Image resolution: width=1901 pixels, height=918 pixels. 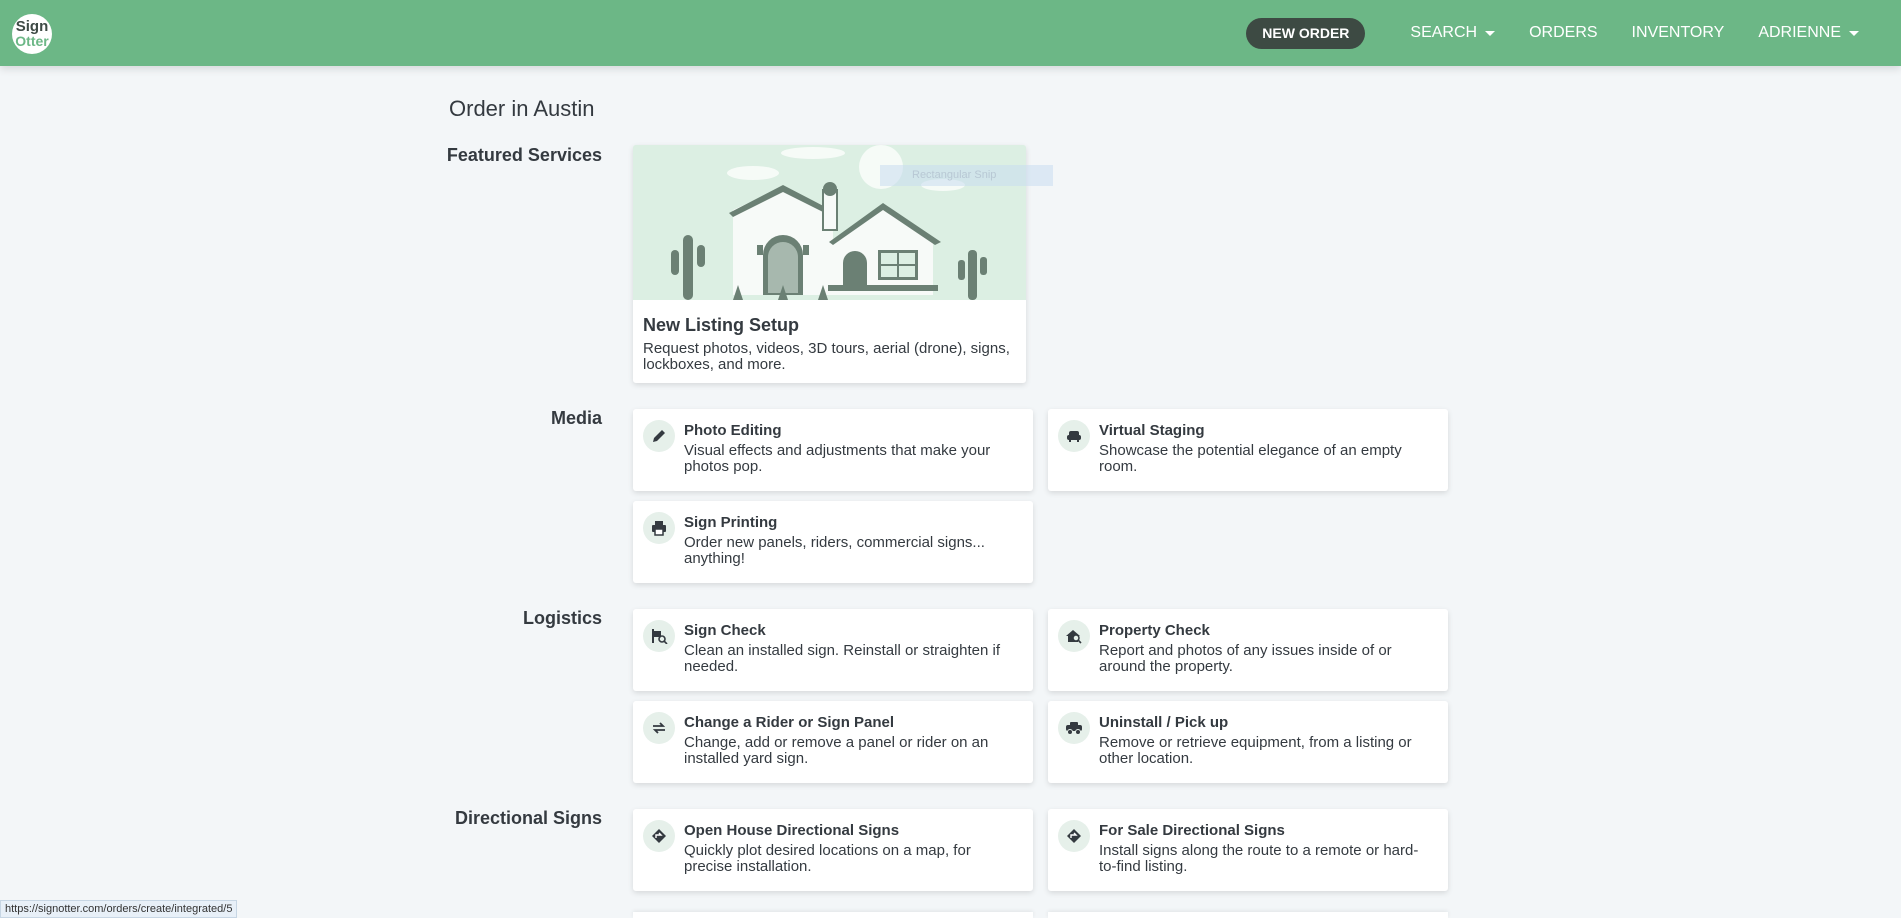 What do you see at coordinates (562, 618) in the screenshot?
I see `section-label-logistics: Logistics` at bounding box center [562, 618].